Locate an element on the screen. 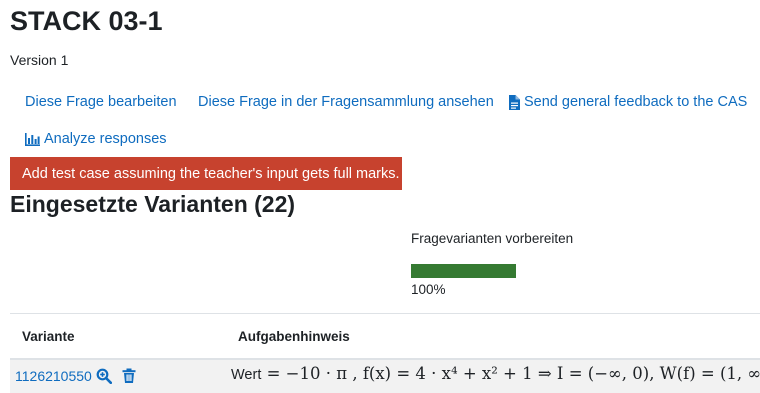  page-title: STACK 03-1 is located at coordinates (86, 21).